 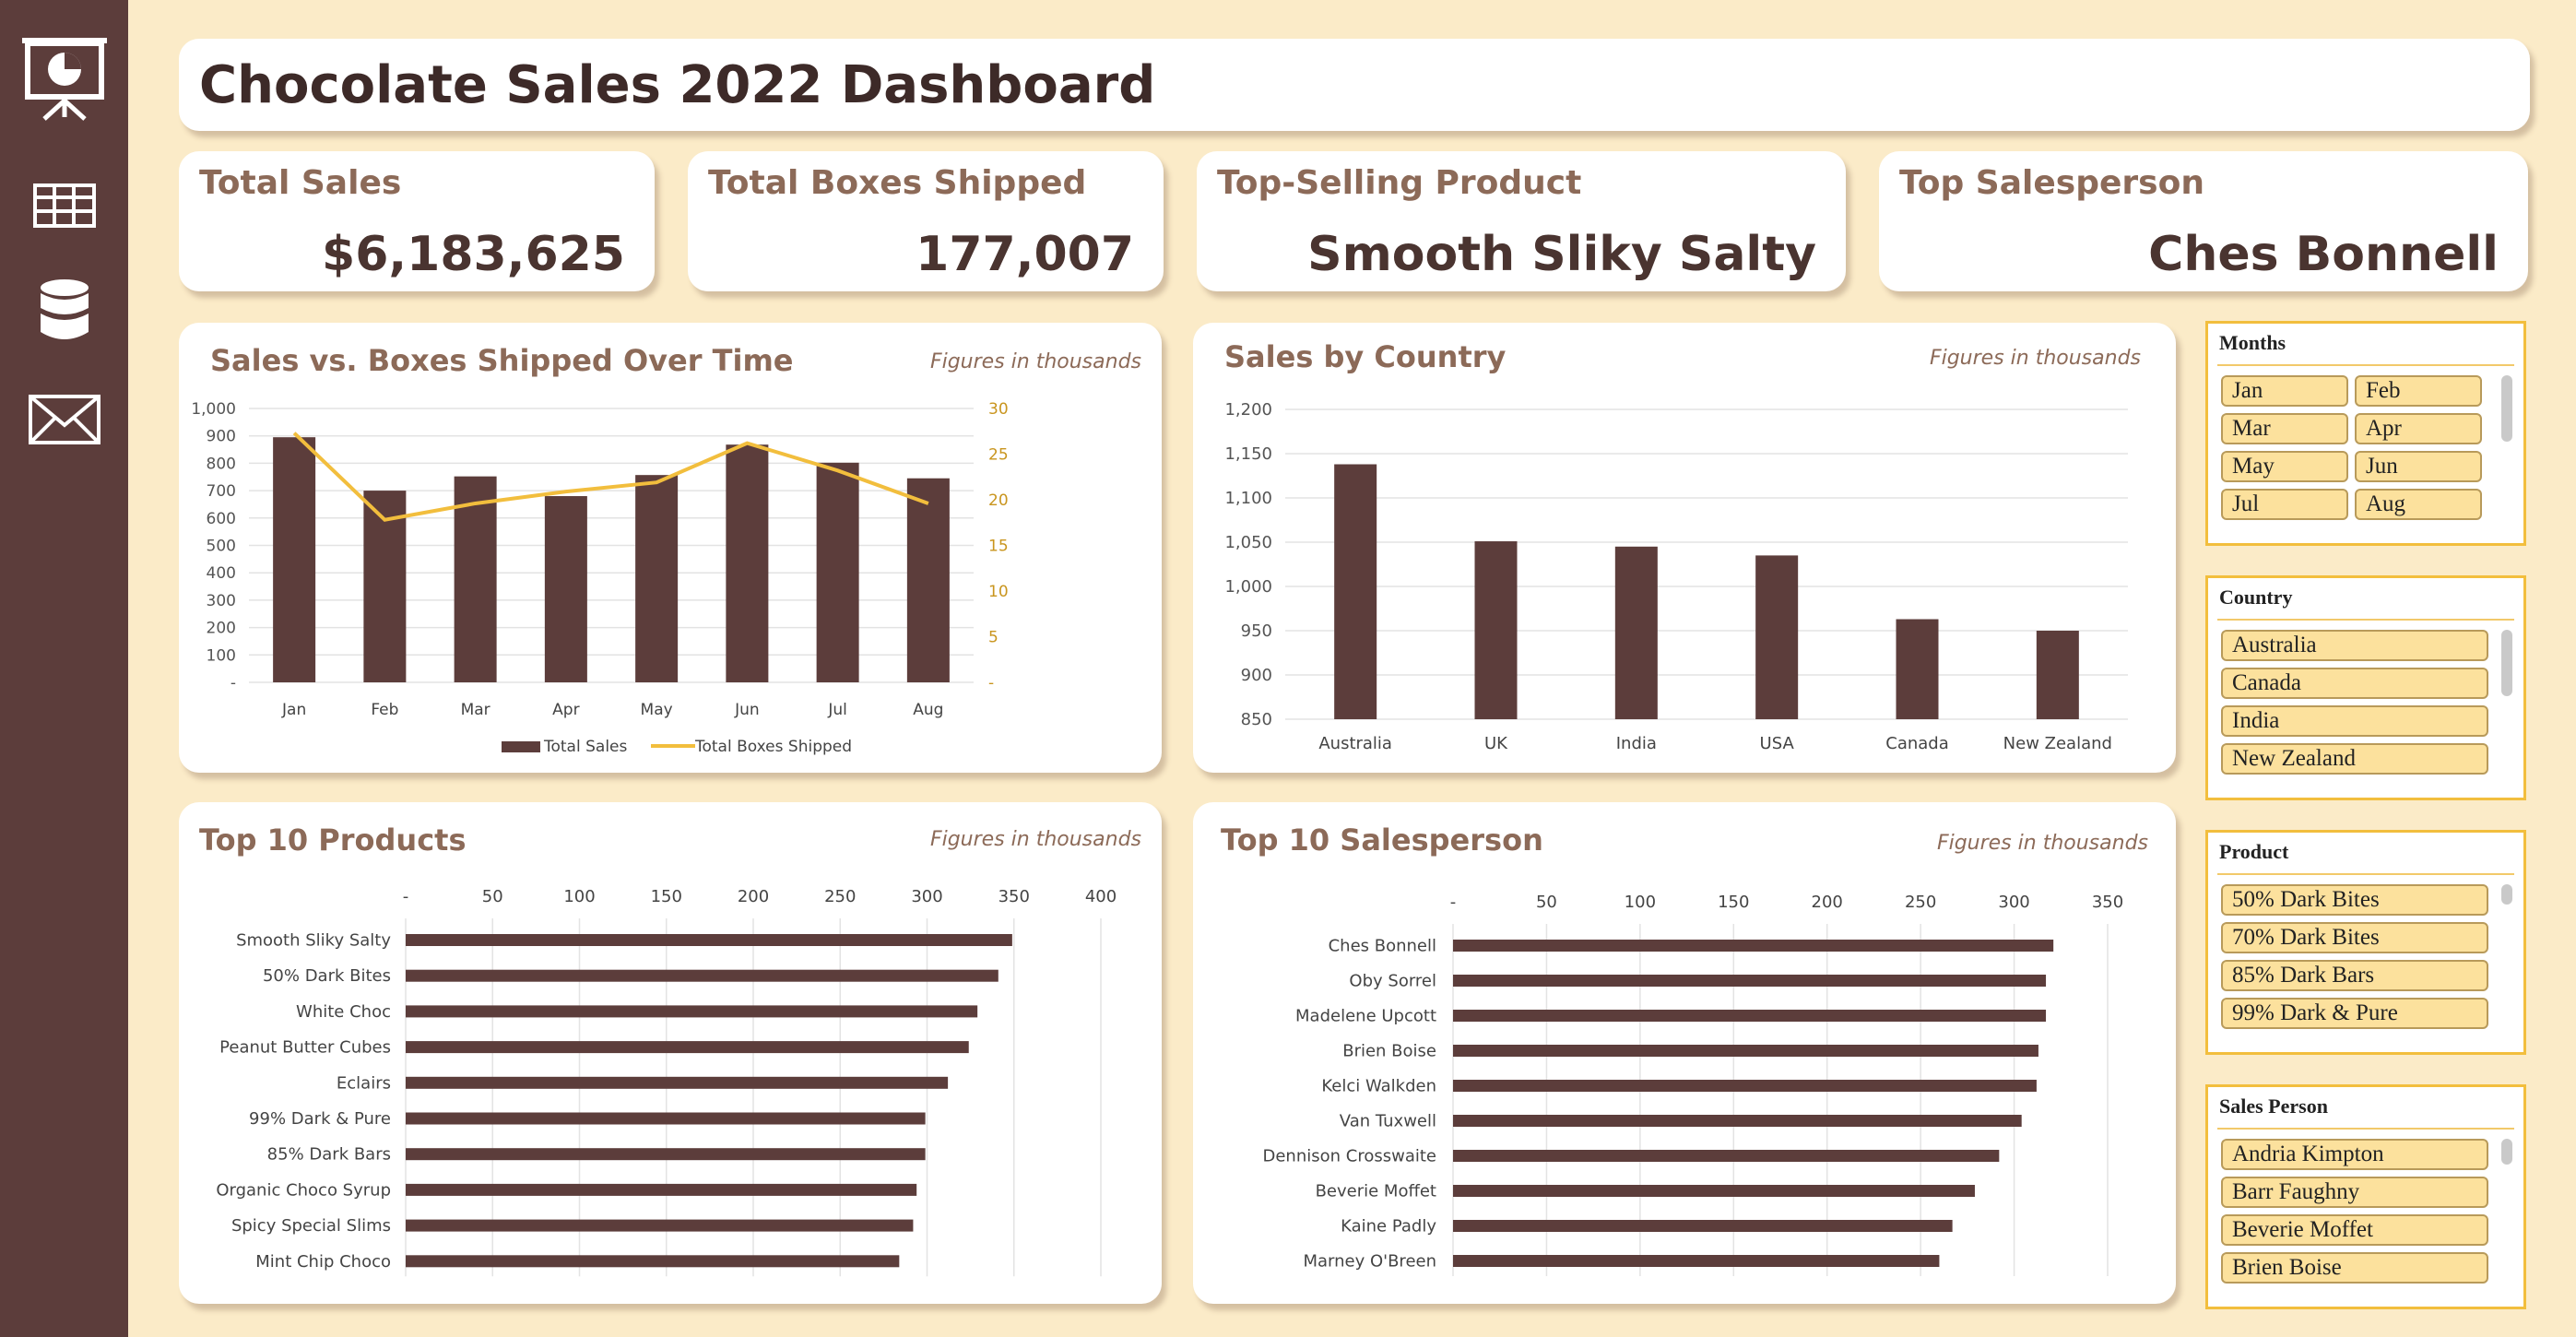 What do you see at coordinates (837, 710) in the screenshot?
I see `x-tick-label: Jul` at bounding box center [837, 710].